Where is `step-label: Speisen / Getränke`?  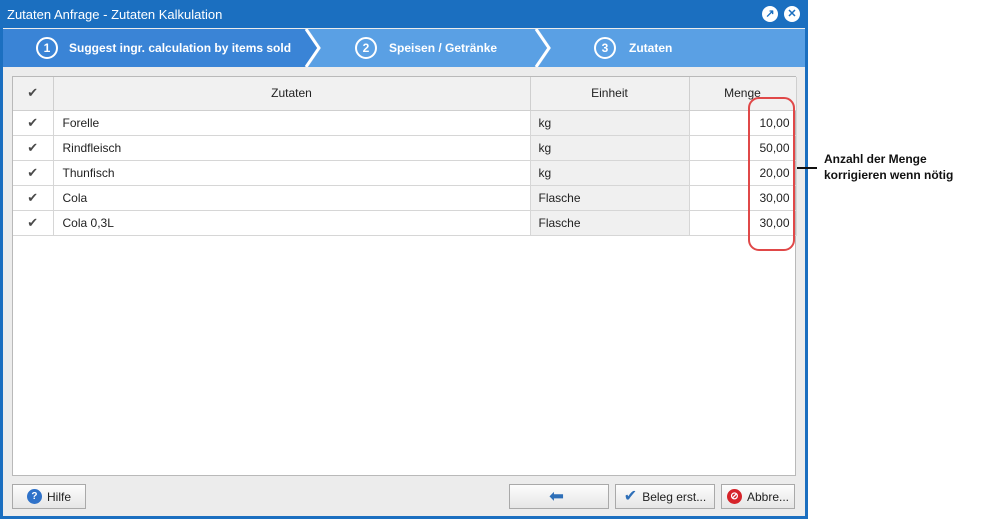 step-label: Speisen / Getränke is located at coordinates (443, 48).